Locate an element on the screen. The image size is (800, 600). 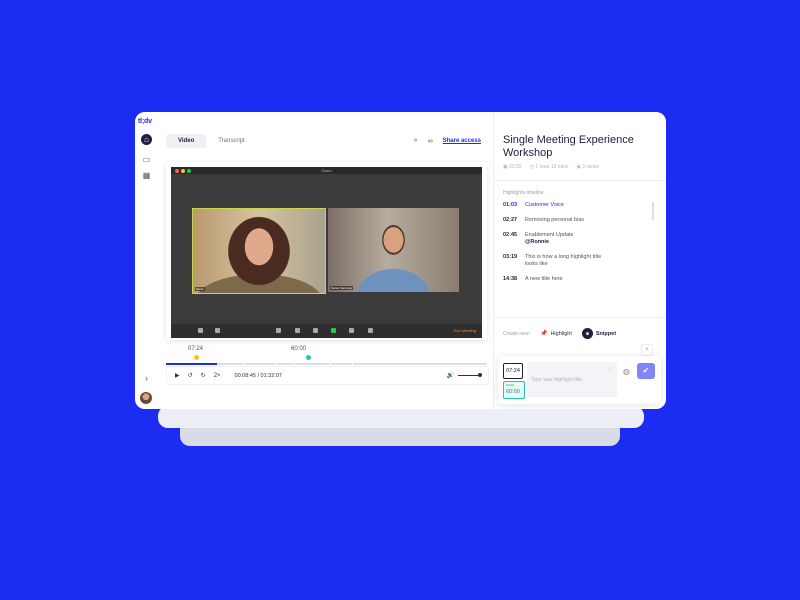
marker-time: 60:00 is located at coordinates (299, 349).